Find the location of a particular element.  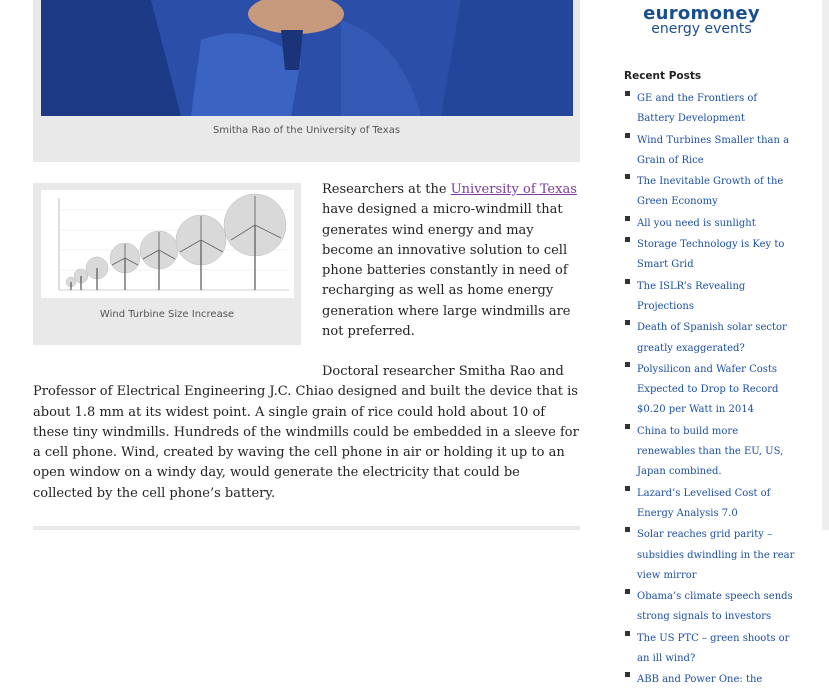

recent-post-link: All you need is sunlight is located at coordinates (696, 223).